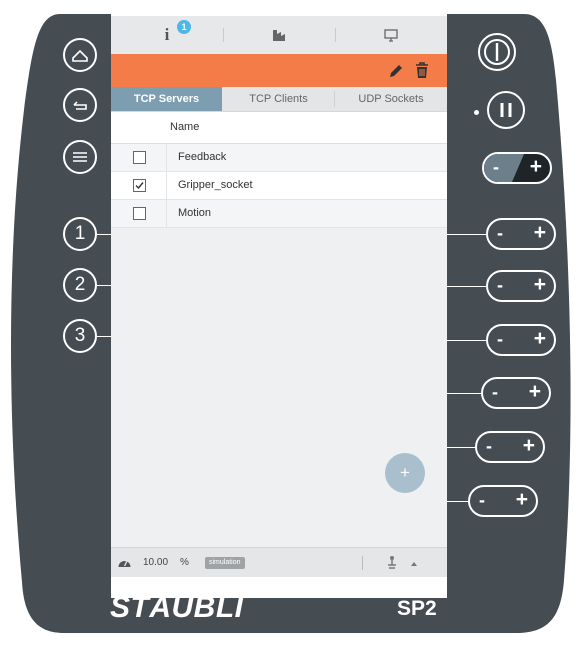  What do you see at coordinates (279, 158) in the screenshot?
I see `table-row: Feedback` at bounding box center [279, 158].